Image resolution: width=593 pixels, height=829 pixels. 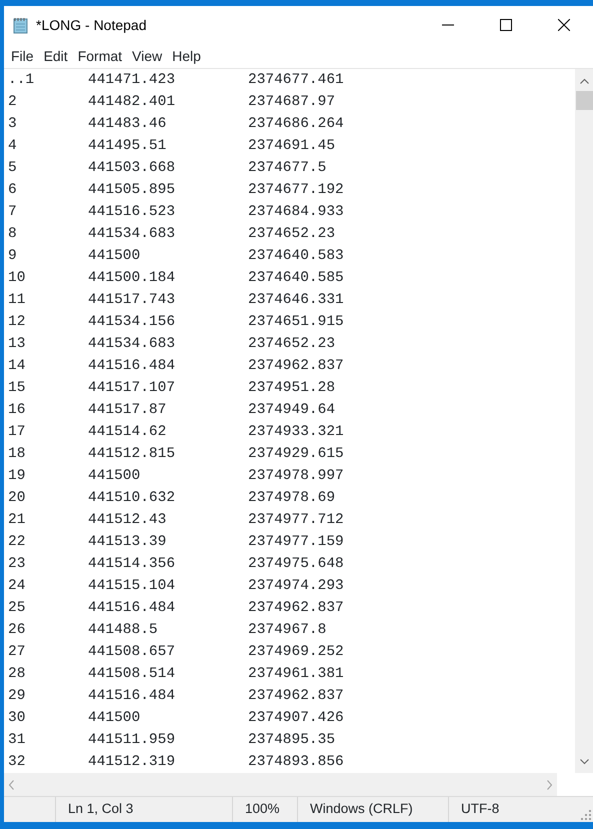 I want to click on coordinate-value: 441508.657, so click(x=132, y=652).